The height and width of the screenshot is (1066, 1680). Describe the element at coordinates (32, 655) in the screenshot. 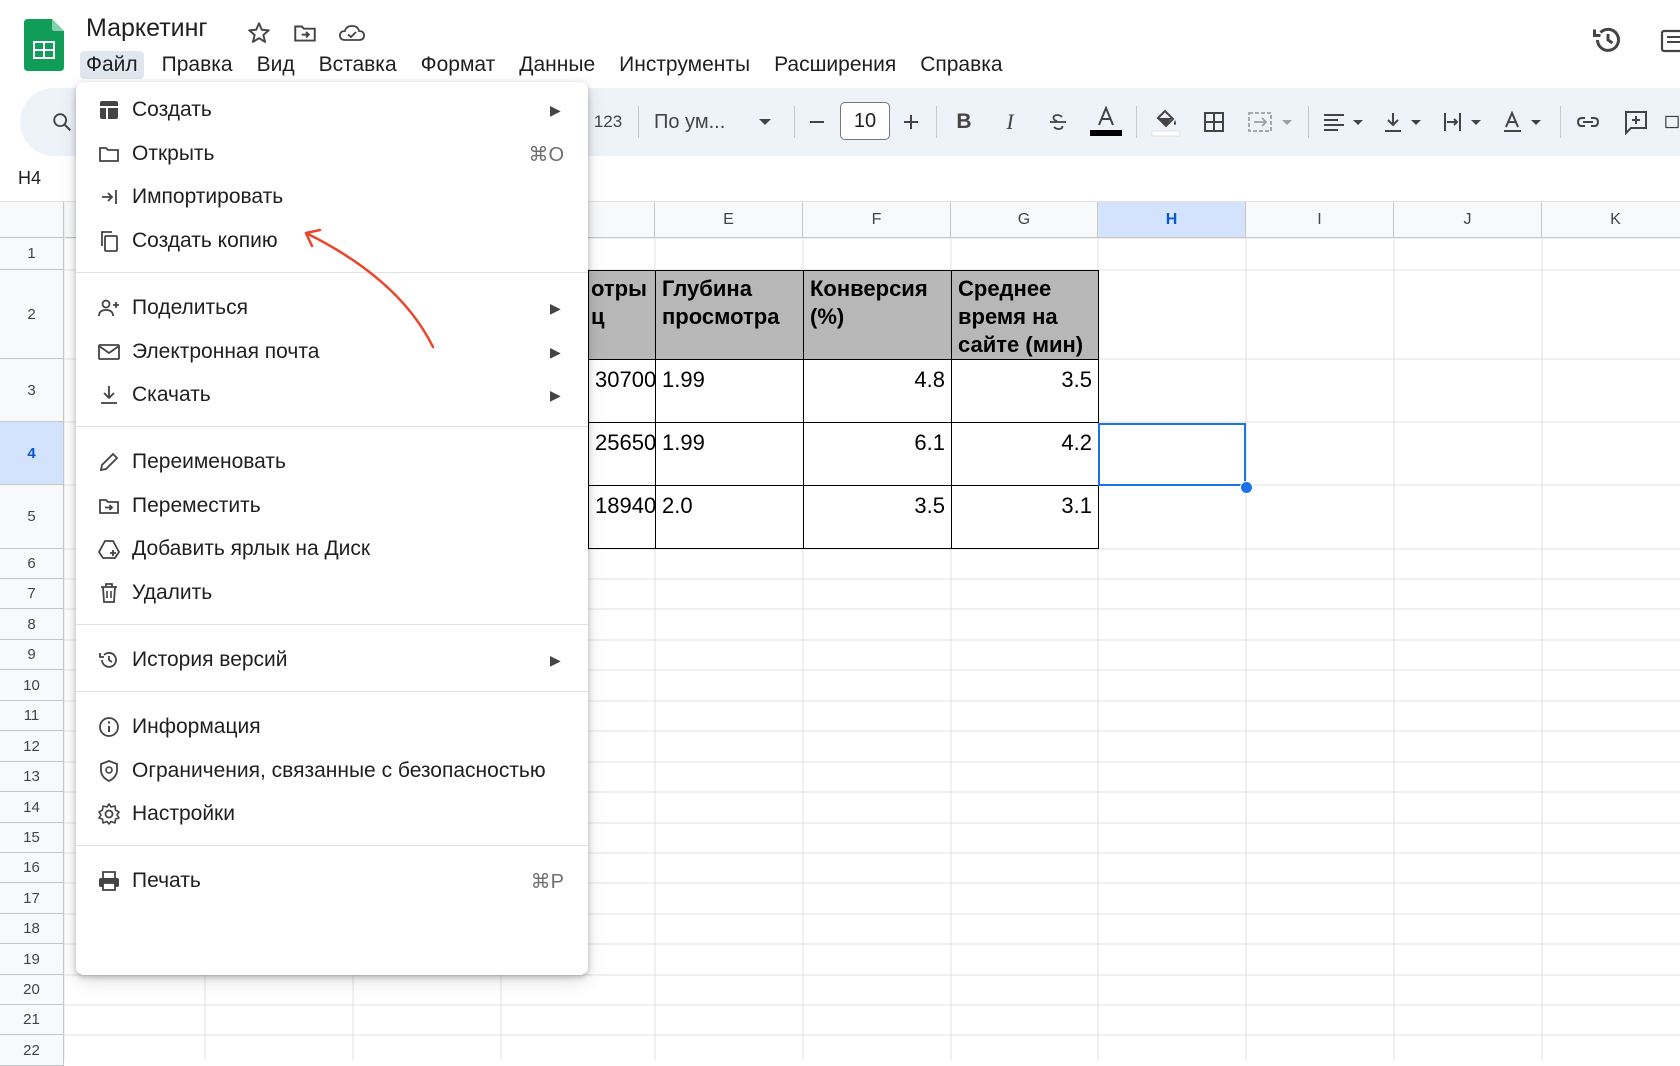

I see `row-header-9: 9` at that location.